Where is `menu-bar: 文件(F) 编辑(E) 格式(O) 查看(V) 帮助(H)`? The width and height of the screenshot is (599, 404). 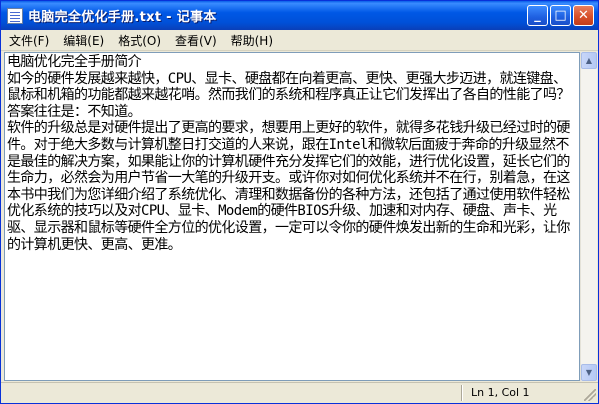 menu-bar: 文件(F) 编辑(E) 格式(O) 查看(V) 帮助(H) is located at coordinates (299, 40).